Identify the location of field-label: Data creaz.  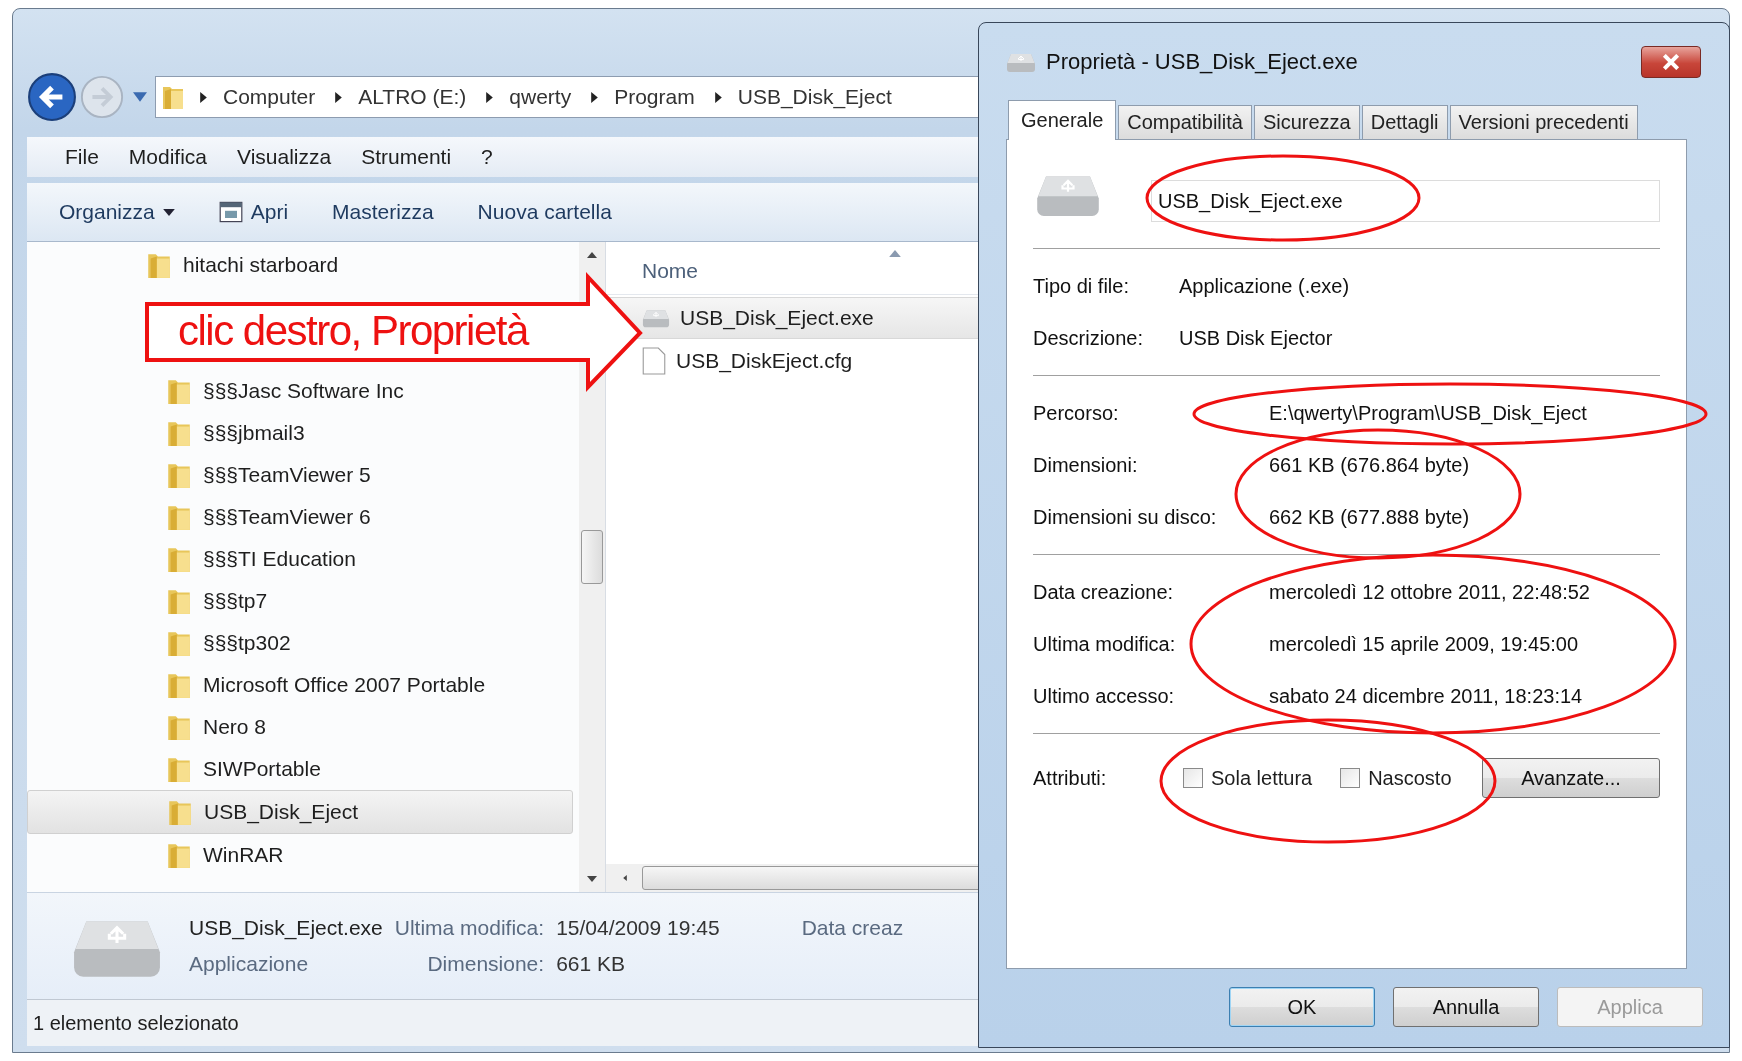
(852, 928).